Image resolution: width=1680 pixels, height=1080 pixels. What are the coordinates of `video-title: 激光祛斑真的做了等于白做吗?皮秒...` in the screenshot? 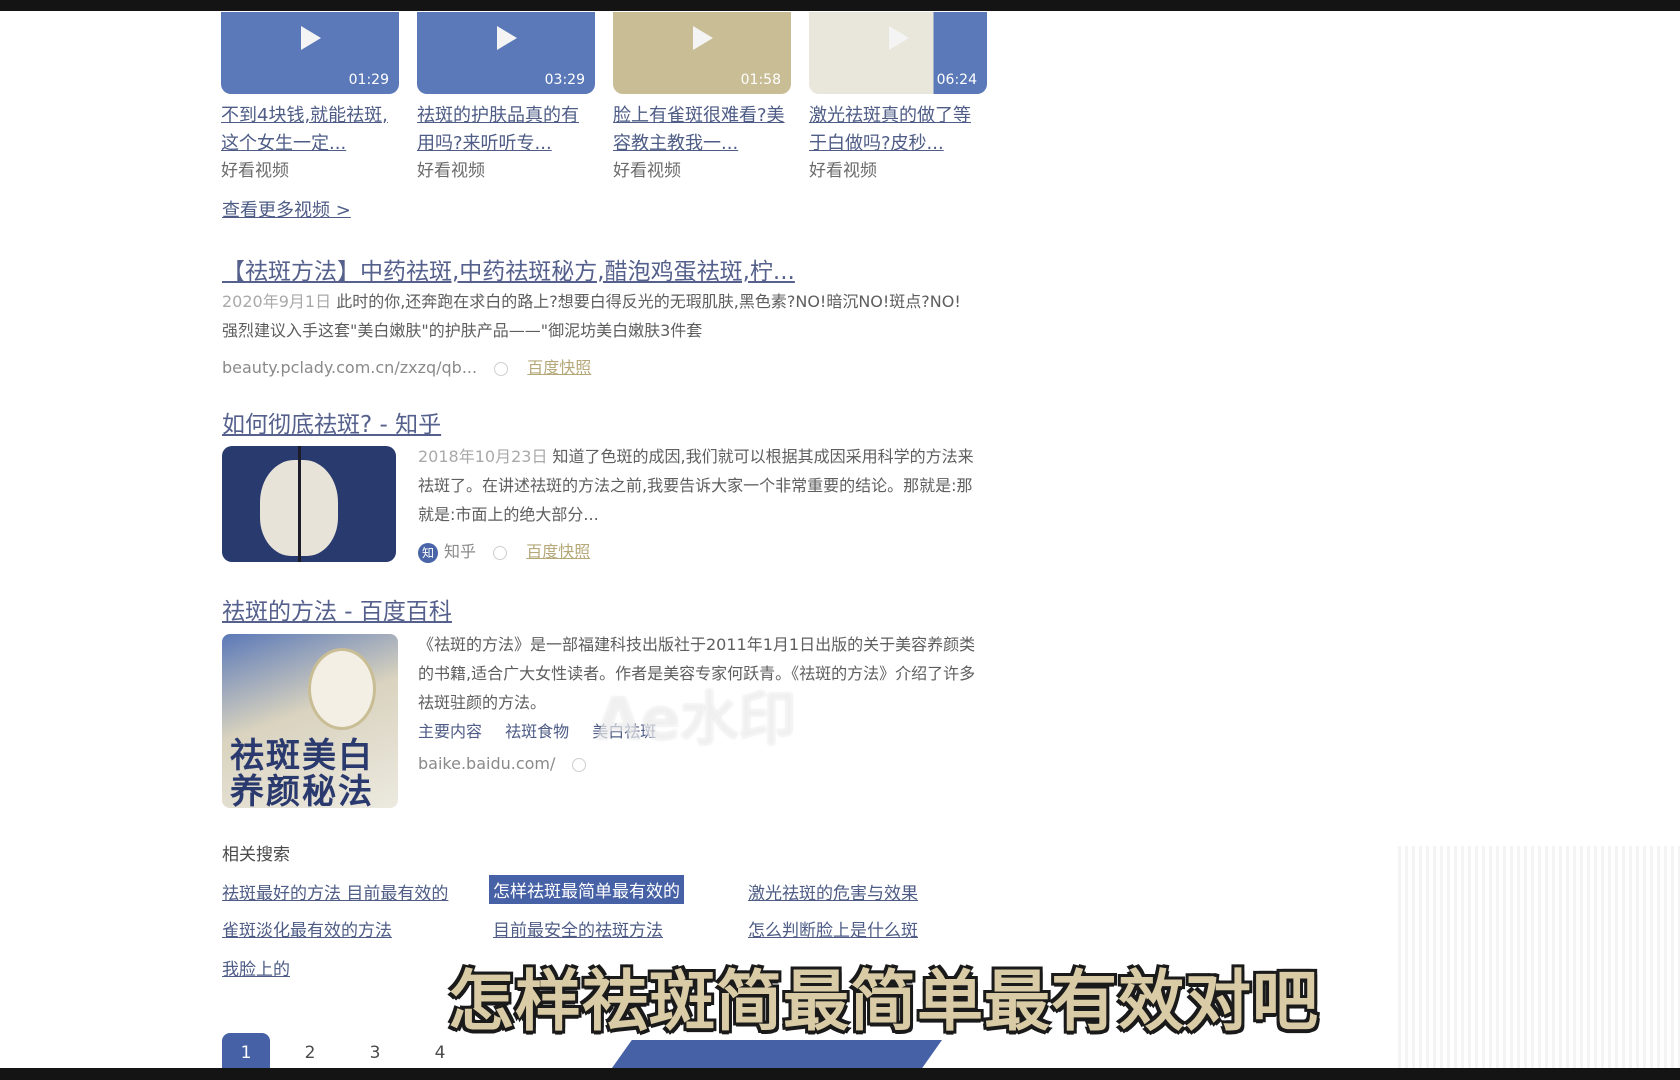 It's located at (898, 130).